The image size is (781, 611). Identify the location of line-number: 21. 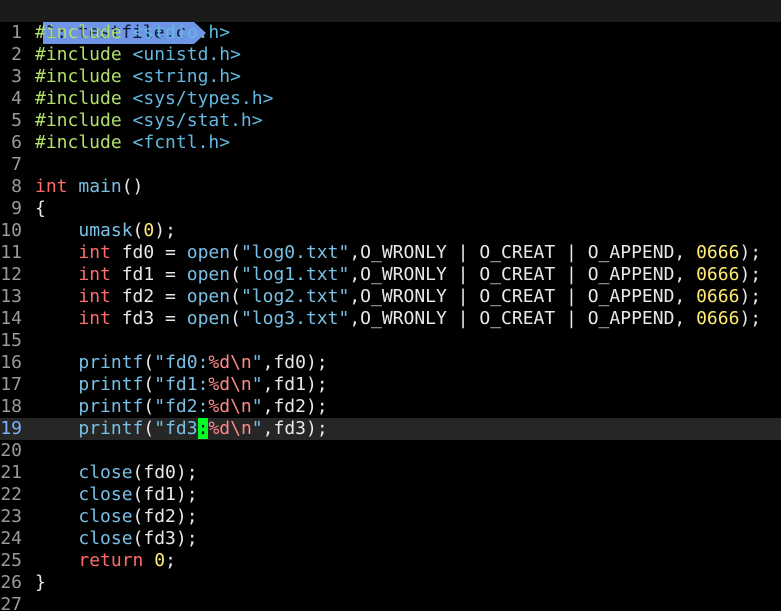
(11, 472).